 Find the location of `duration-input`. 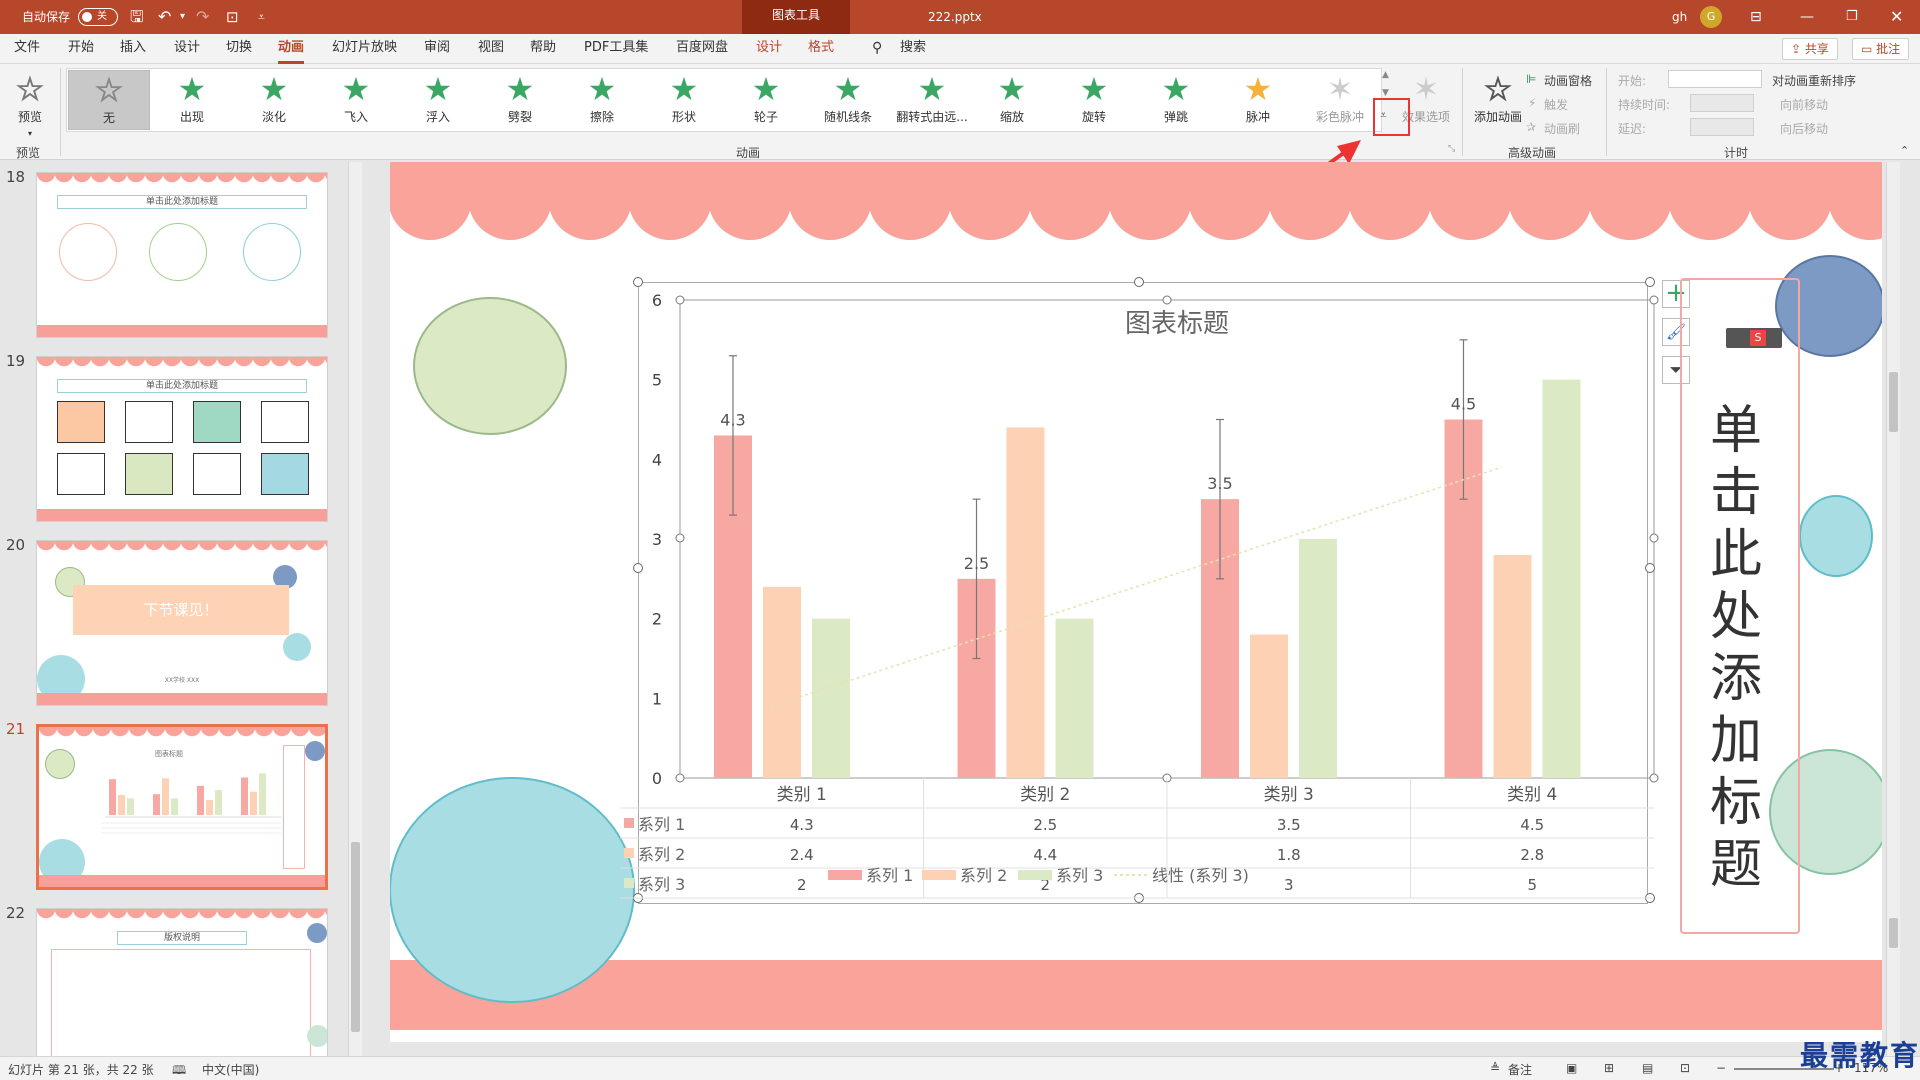

duration-input is located at coordinates (1722, 103).